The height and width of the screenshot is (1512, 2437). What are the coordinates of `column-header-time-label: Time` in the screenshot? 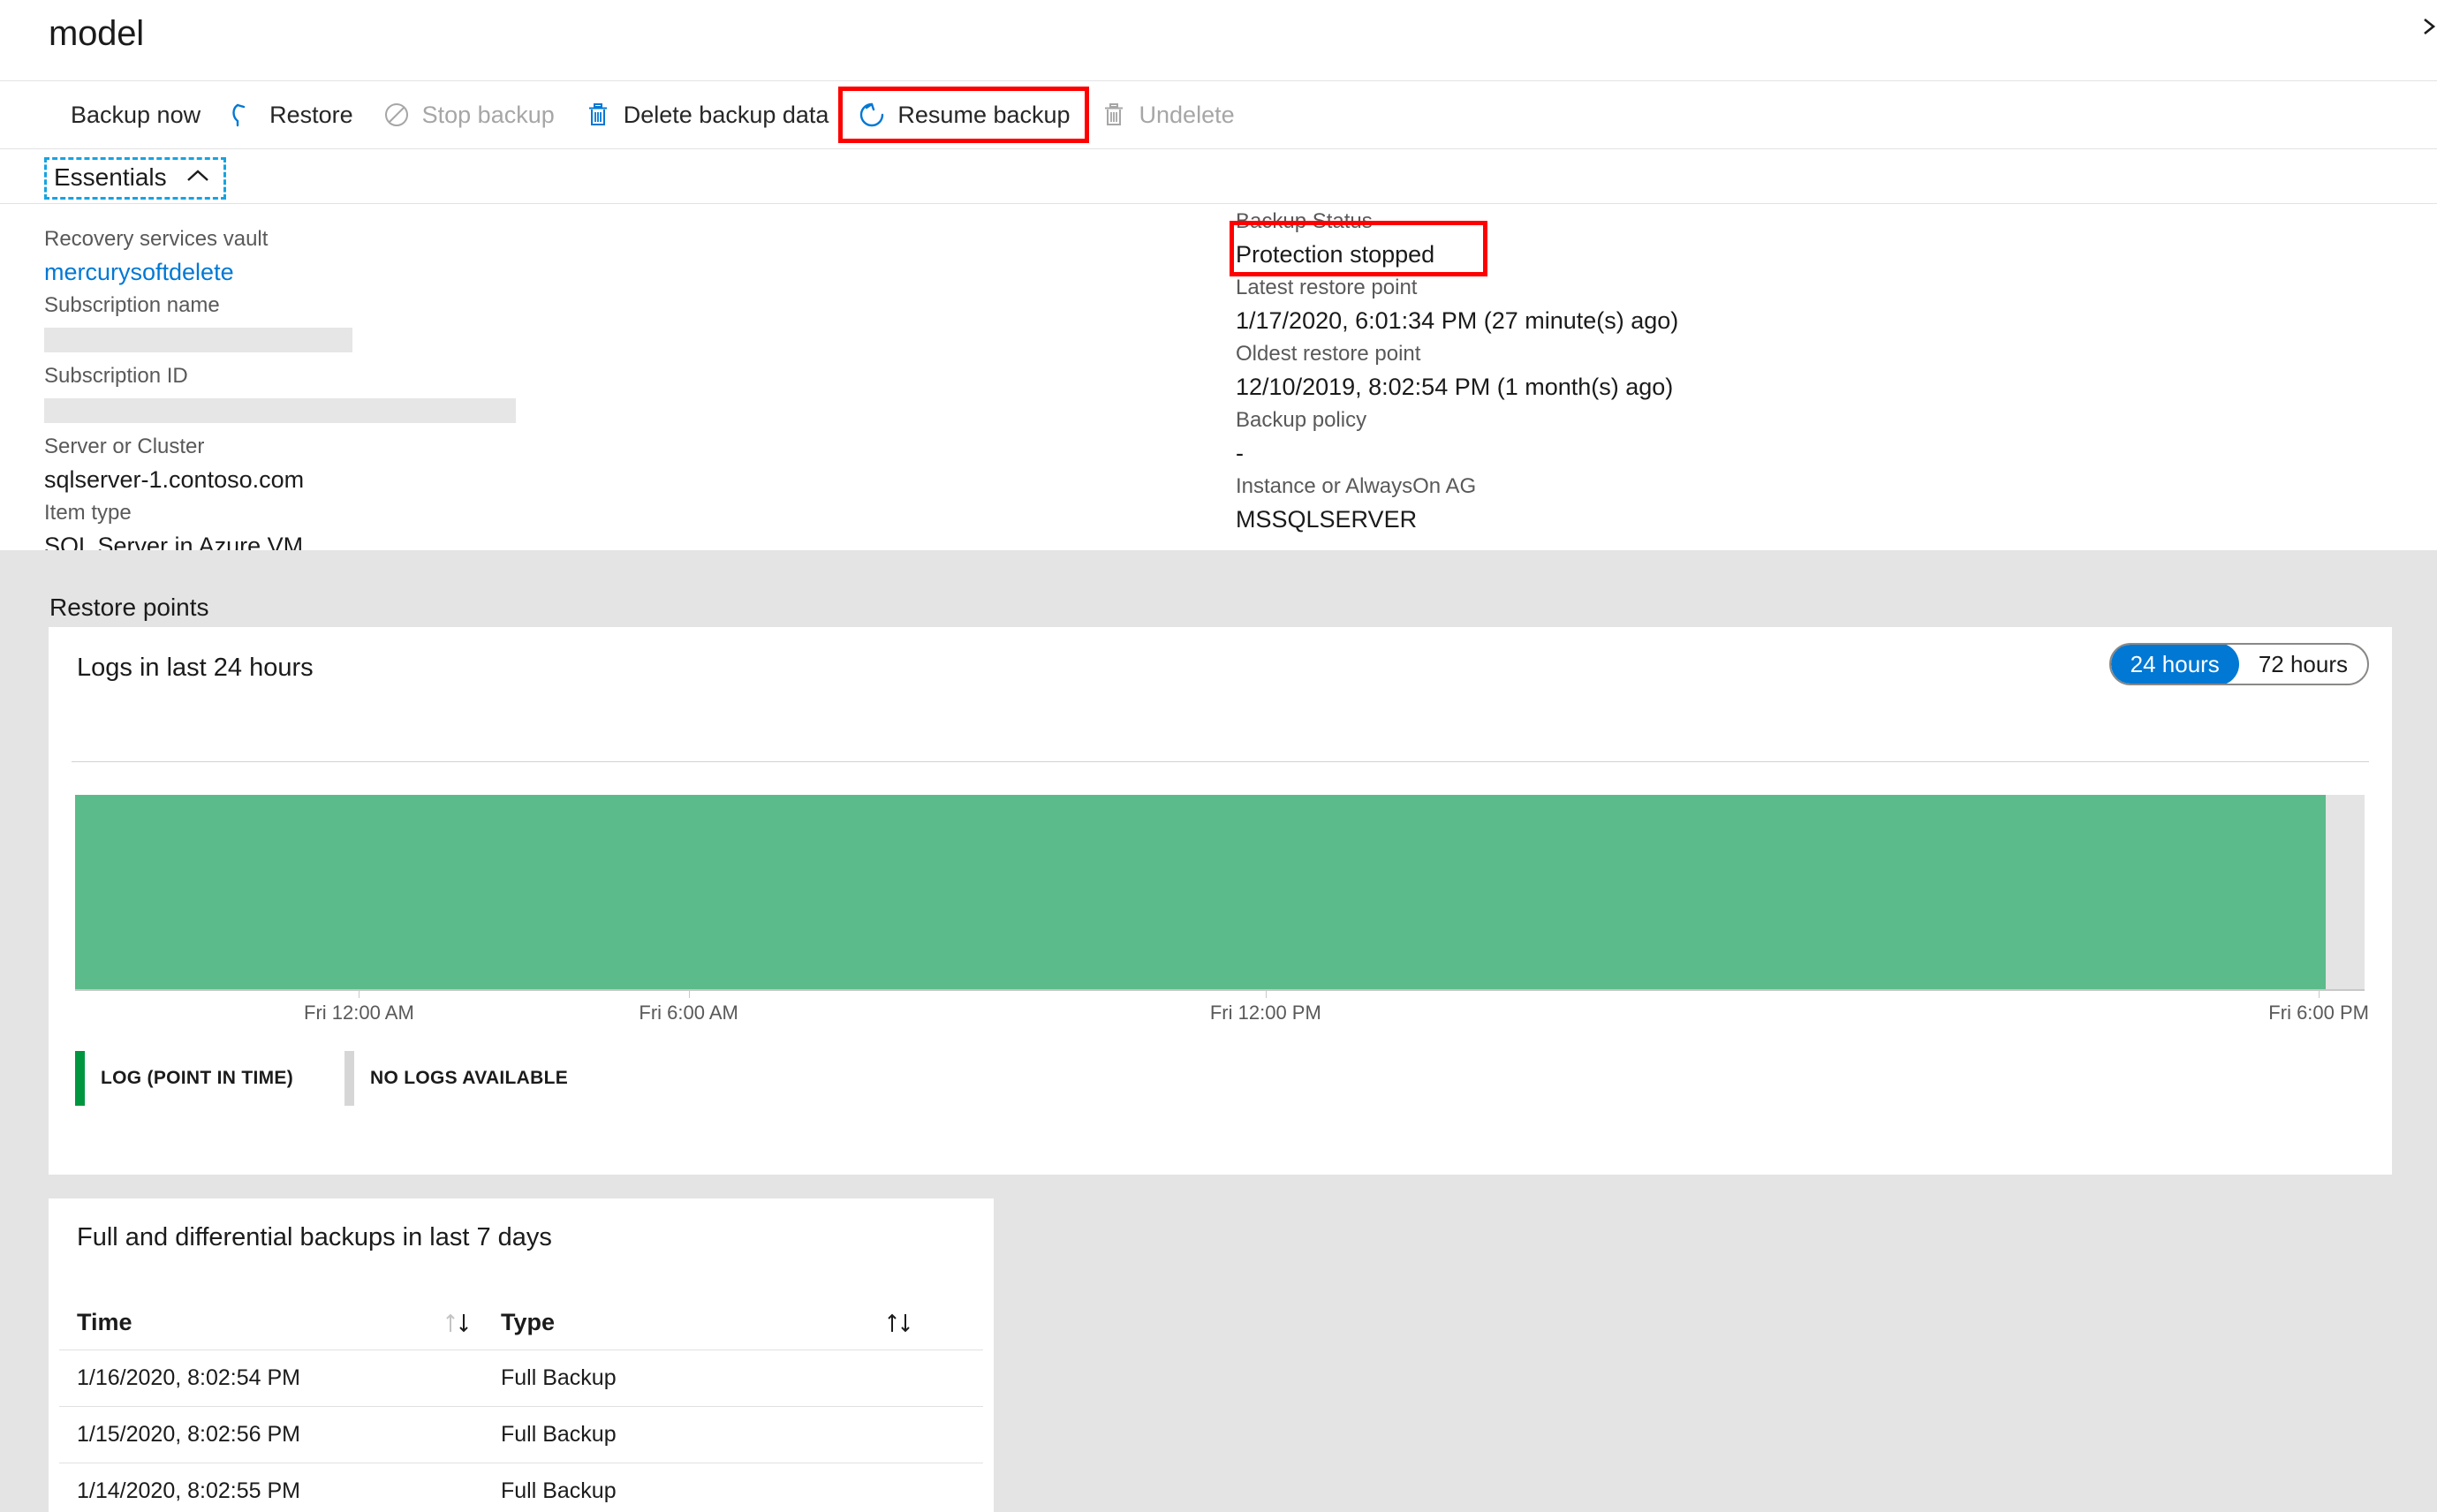 It's located at (104, 1322).